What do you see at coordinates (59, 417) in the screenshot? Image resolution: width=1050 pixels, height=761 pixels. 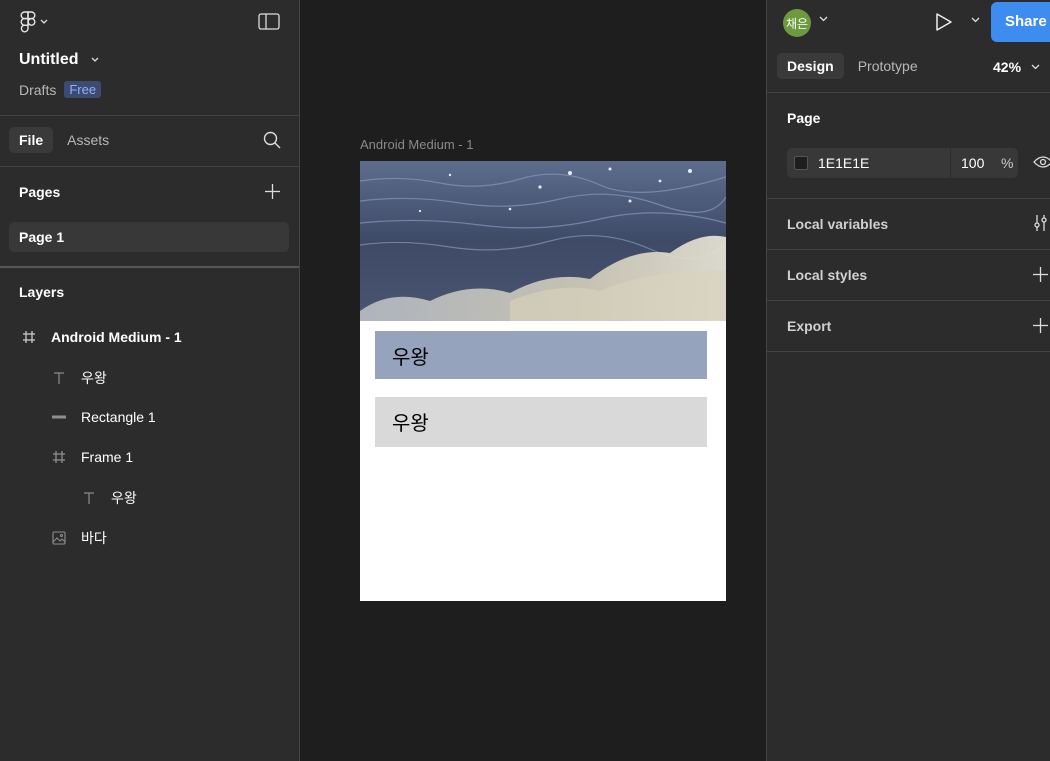 I see `rectangle-icon` at bounding box center [59, 417].